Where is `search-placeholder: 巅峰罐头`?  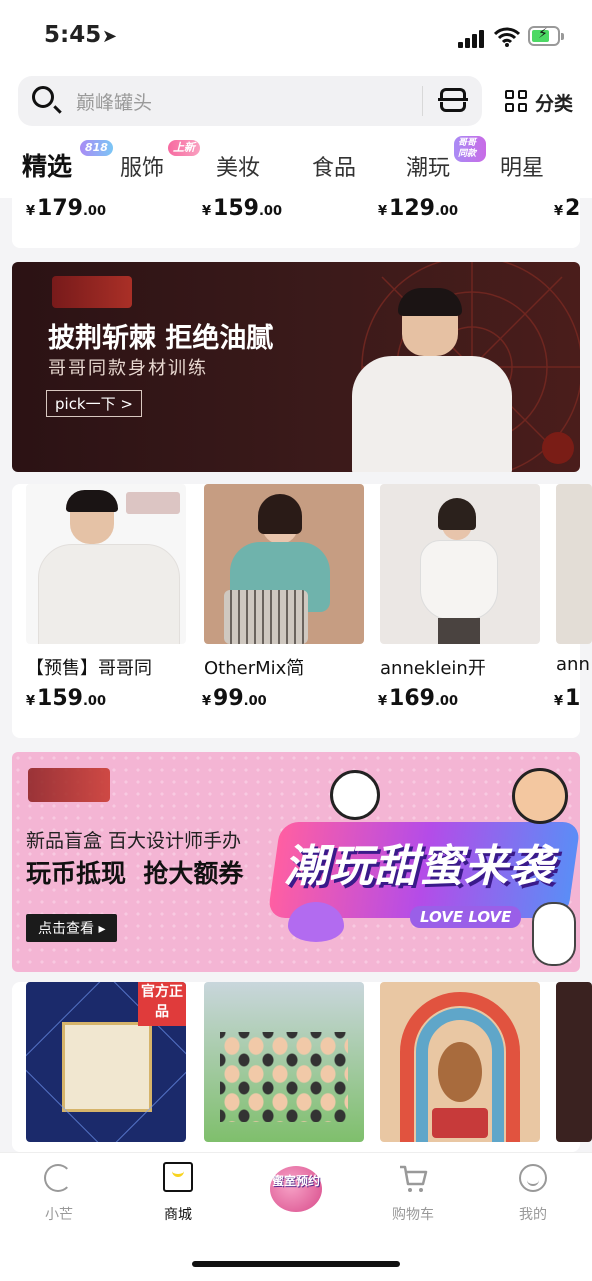 search-placeholder: 巅峰罐头 is located at coordinates (114, 101).